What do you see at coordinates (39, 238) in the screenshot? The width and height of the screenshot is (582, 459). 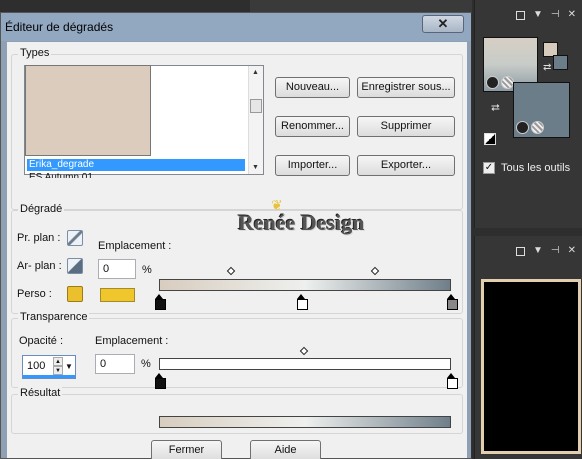 I see `foreground-label: Pr. plan :` at bounding box center [39, 238].